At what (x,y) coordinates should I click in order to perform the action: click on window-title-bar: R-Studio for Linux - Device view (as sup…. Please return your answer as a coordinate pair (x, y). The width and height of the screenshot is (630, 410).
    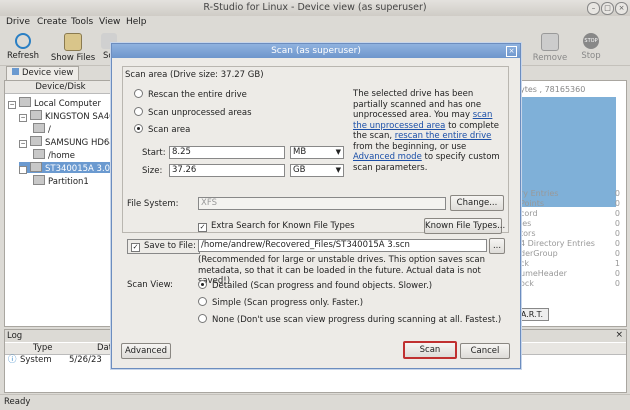
    Looking at the image, I should click on (315, 8).